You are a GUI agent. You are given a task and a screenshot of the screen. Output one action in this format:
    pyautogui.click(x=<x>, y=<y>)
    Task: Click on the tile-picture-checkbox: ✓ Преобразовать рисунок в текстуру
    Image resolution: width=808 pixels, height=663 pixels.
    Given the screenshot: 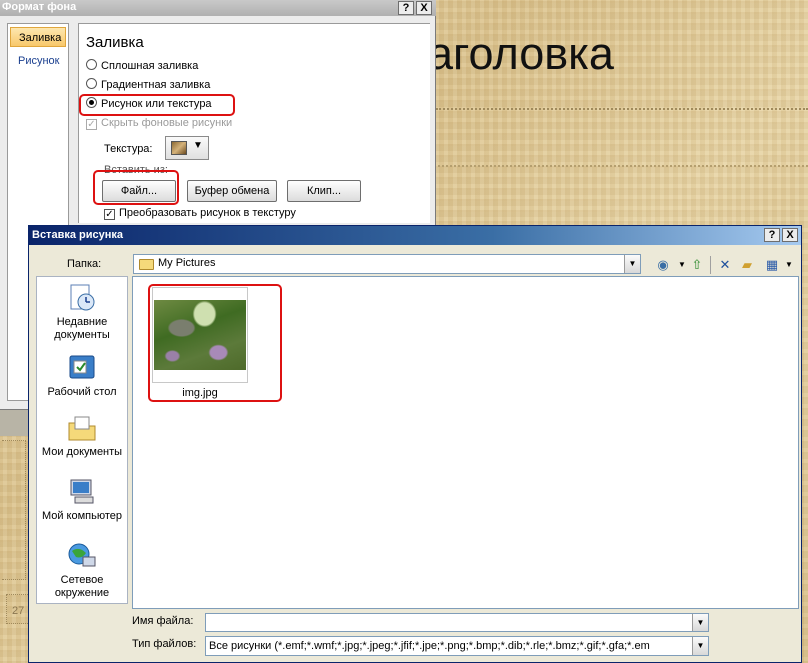 What is the action you would take?
    pyautogui.click(x=200, y=213)
    